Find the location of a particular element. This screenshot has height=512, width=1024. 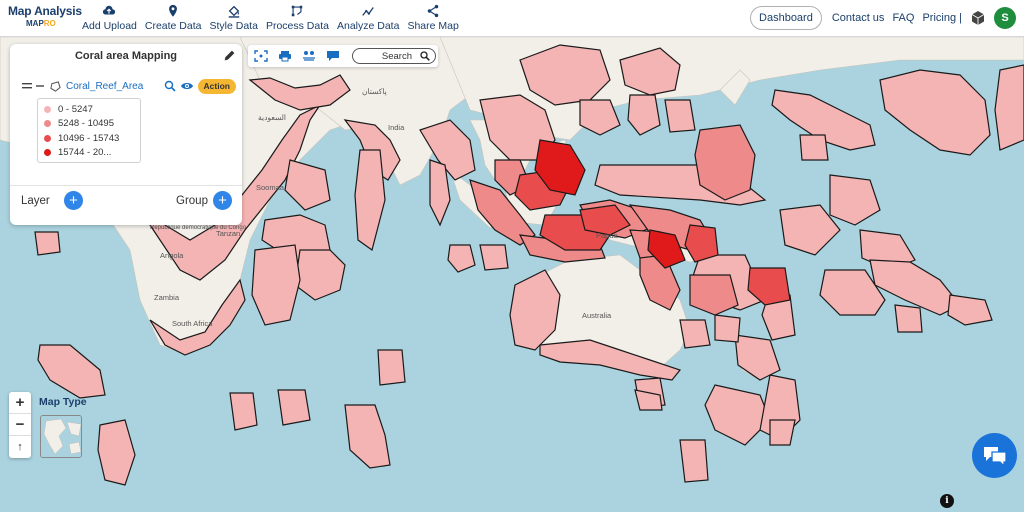

legend-item: 0 - 5247 is located at coordinates (89, 109).